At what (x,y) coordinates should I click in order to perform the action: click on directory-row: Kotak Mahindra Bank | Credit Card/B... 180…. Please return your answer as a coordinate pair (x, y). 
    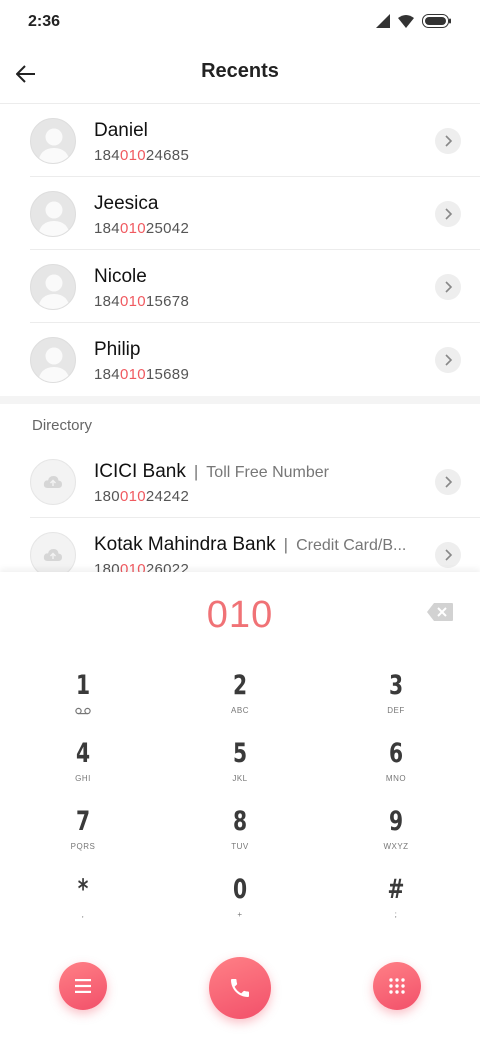
    Looking at the image, I should click on (240, 545).